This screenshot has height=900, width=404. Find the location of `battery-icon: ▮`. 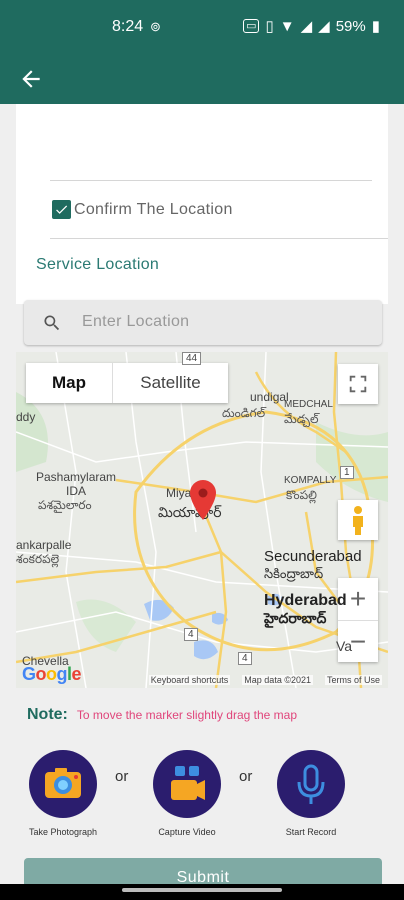

battery-icon: ▮ is located at coordinates (375, 26).